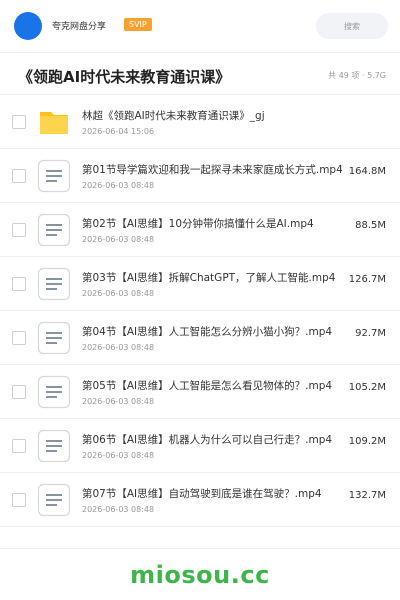  What do you see at coordinates (352, 26) in the screenshot?
I see `search-input` at bounding box center [352, 26].